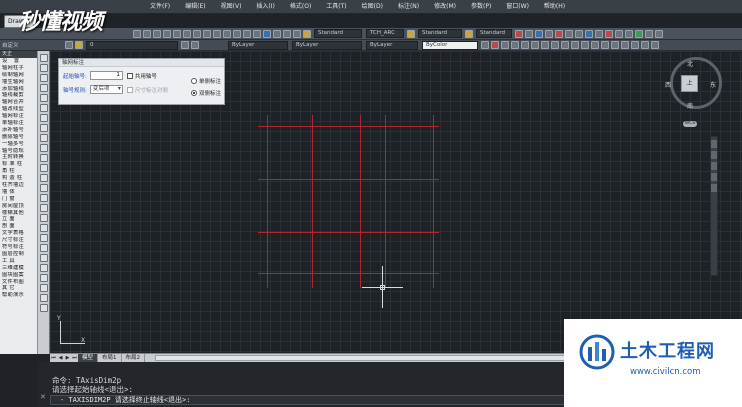 The width and height of the screenshot is (742, 407). What do you see at coordinates (714, 144) in the screenshot?
I see `nav-wheel-icon` at bounding box center [714, 144].